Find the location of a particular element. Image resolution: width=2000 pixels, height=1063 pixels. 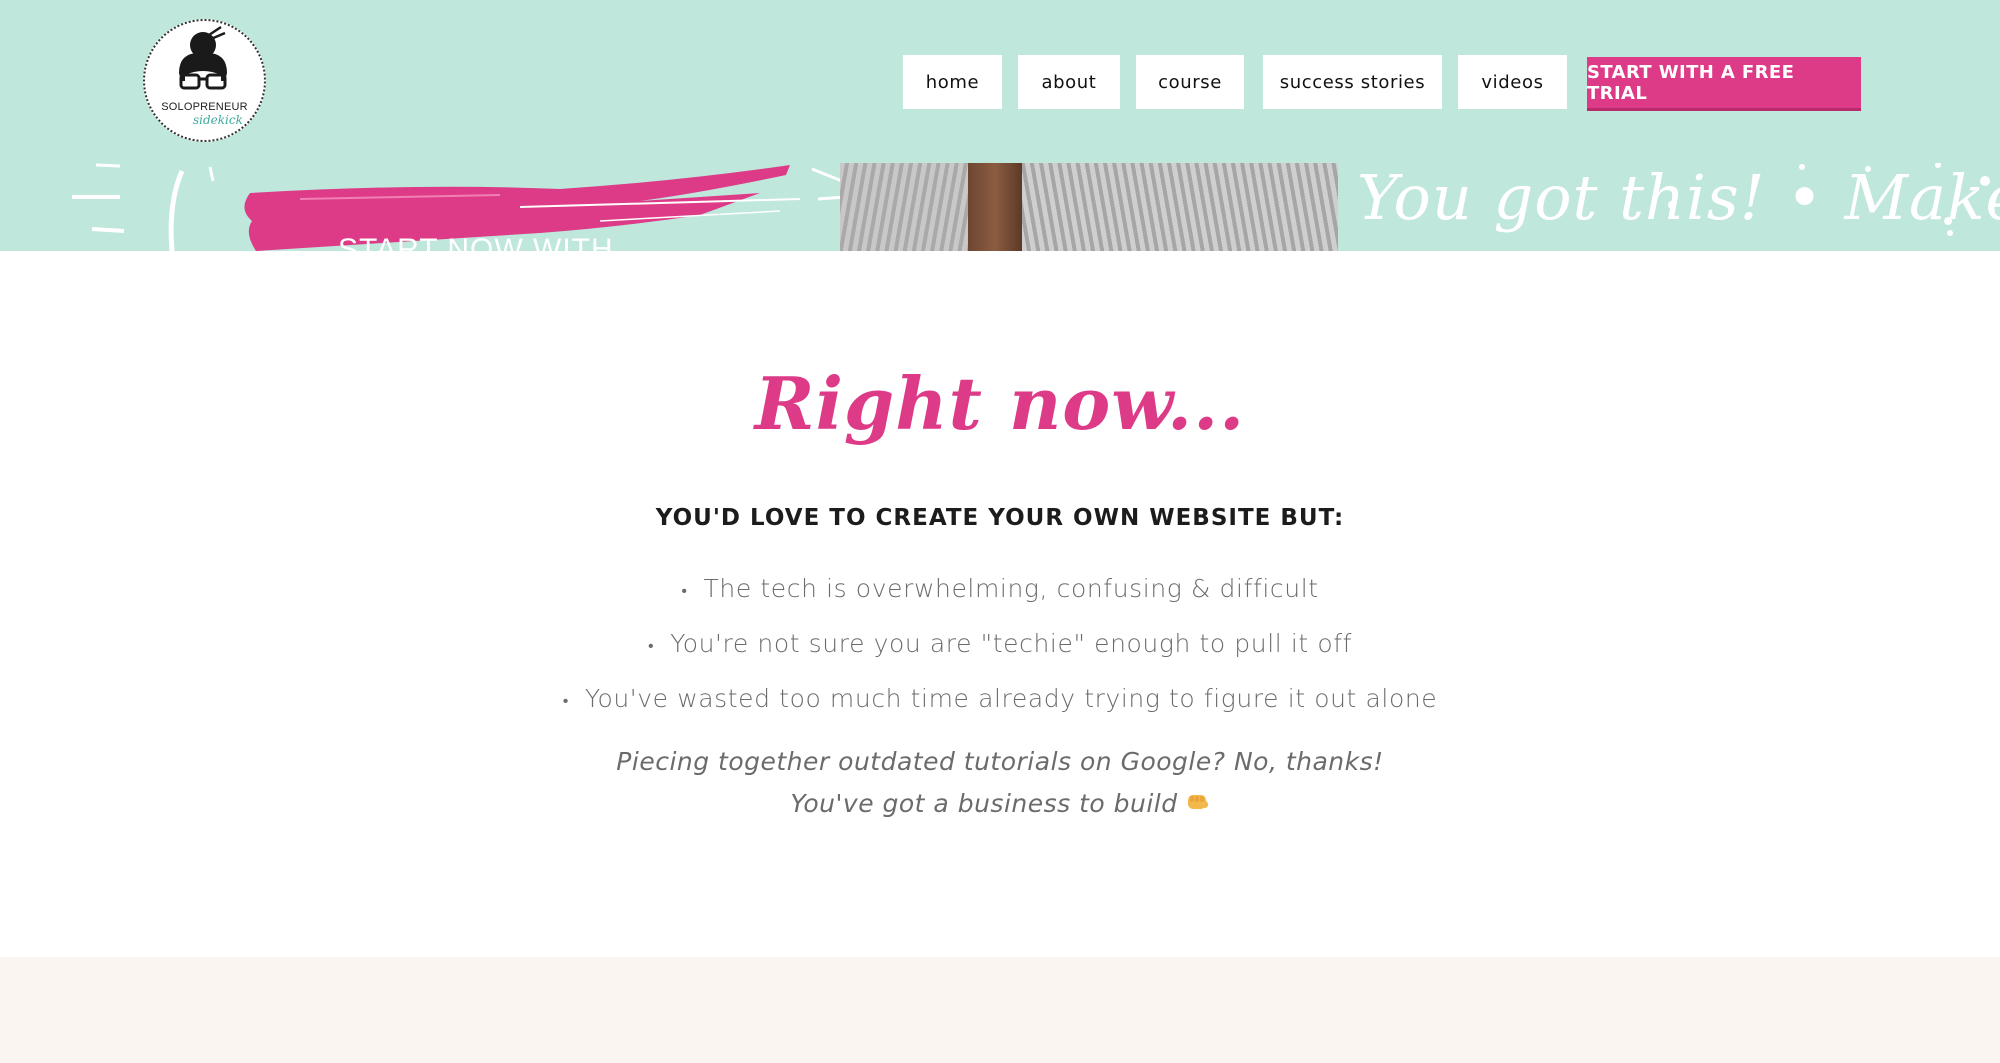

free-trial-button: START WITH A FREE TRIAL is located at coordinates (1724, 84).